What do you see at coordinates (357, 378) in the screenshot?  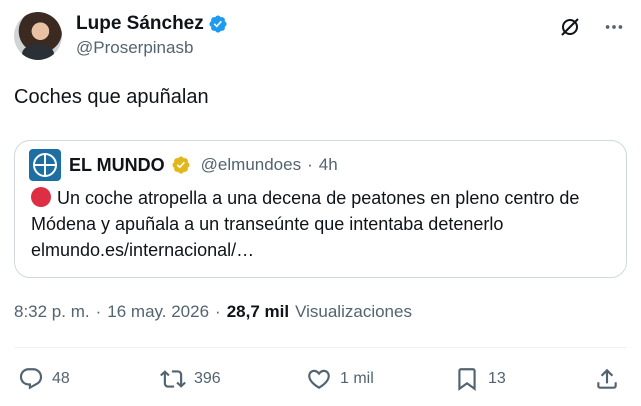 I see `like-count: 1 mil` at bounding box center [357, 378].